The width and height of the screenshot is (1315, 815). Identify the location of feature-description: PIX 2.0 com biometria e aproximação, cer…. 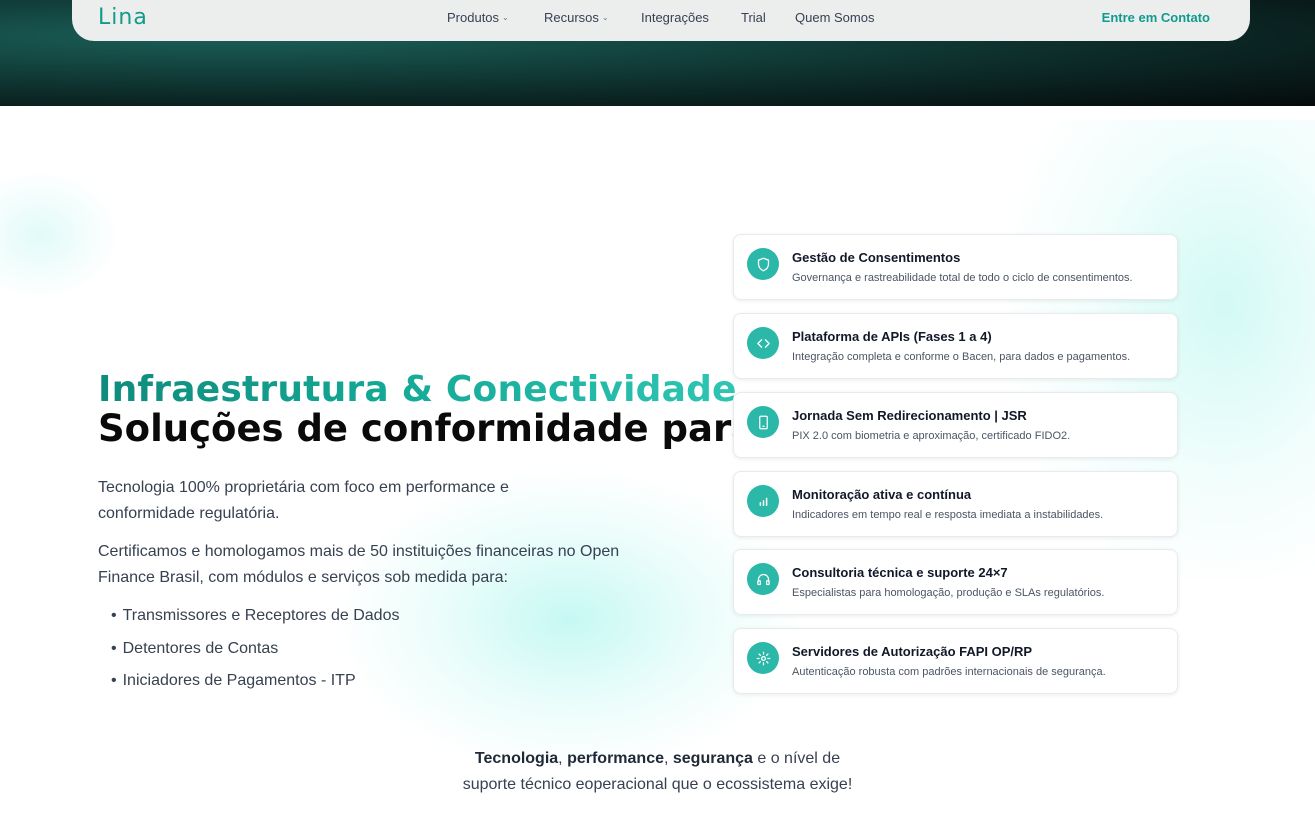
(931, 436).